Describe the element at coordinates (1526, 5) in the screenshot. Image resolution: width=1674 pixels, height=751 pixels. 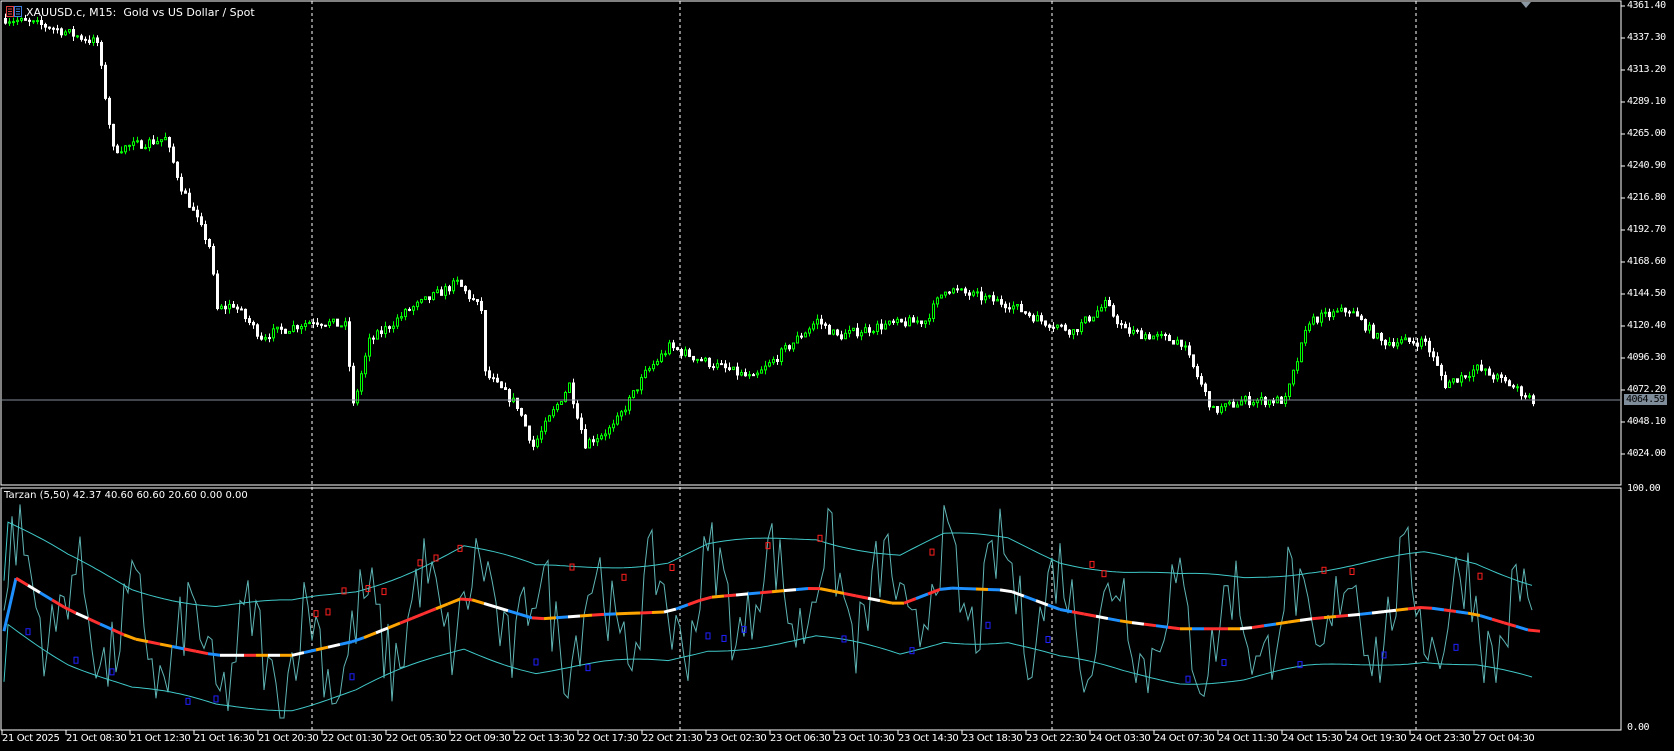
I see `chart-shift-marker-icon` at that location.